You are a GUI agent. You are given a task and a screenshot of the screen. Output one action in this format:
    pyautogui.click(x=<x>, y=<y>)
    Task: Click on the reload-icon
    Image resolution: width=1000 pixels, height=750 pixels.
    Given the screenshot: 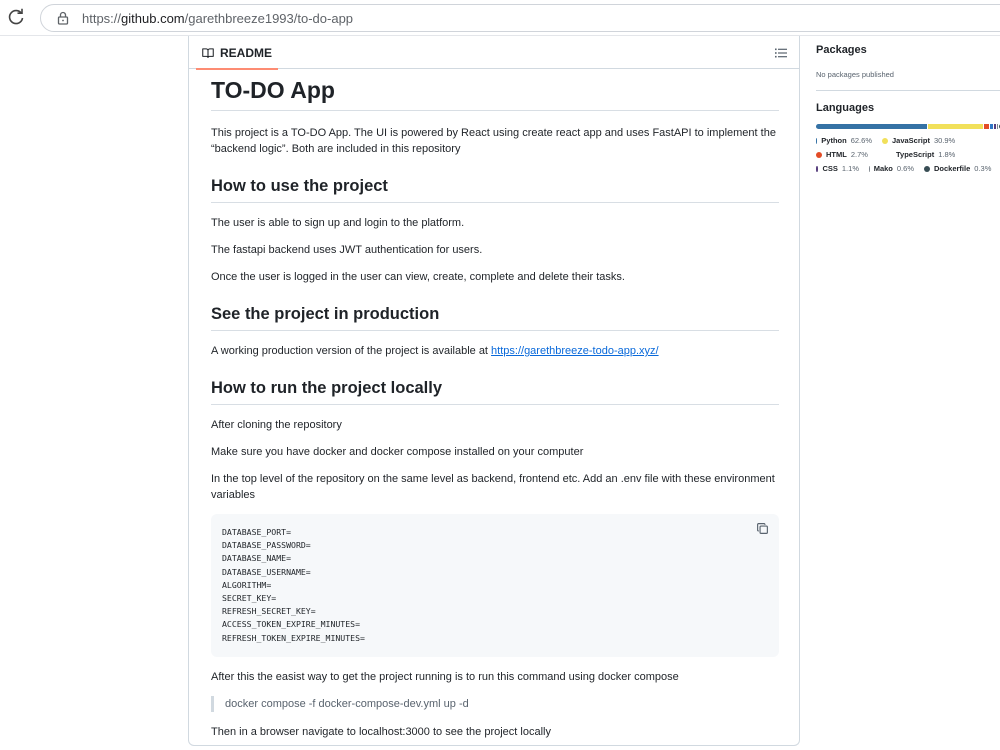 What is the action you would take?
    pyautogui.click(x=16, y=17)
    